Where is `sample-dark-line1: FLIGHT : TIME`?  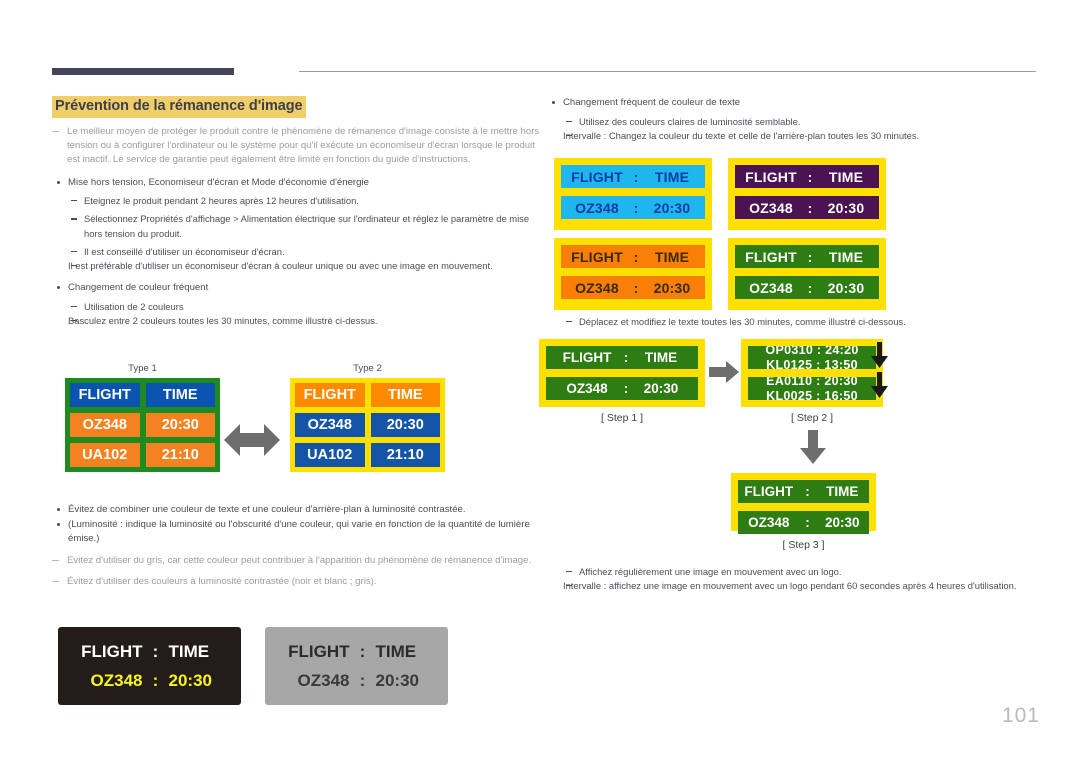
sample-dark-line1: FLIGHT : TIME is located at coordinates (149, 651).